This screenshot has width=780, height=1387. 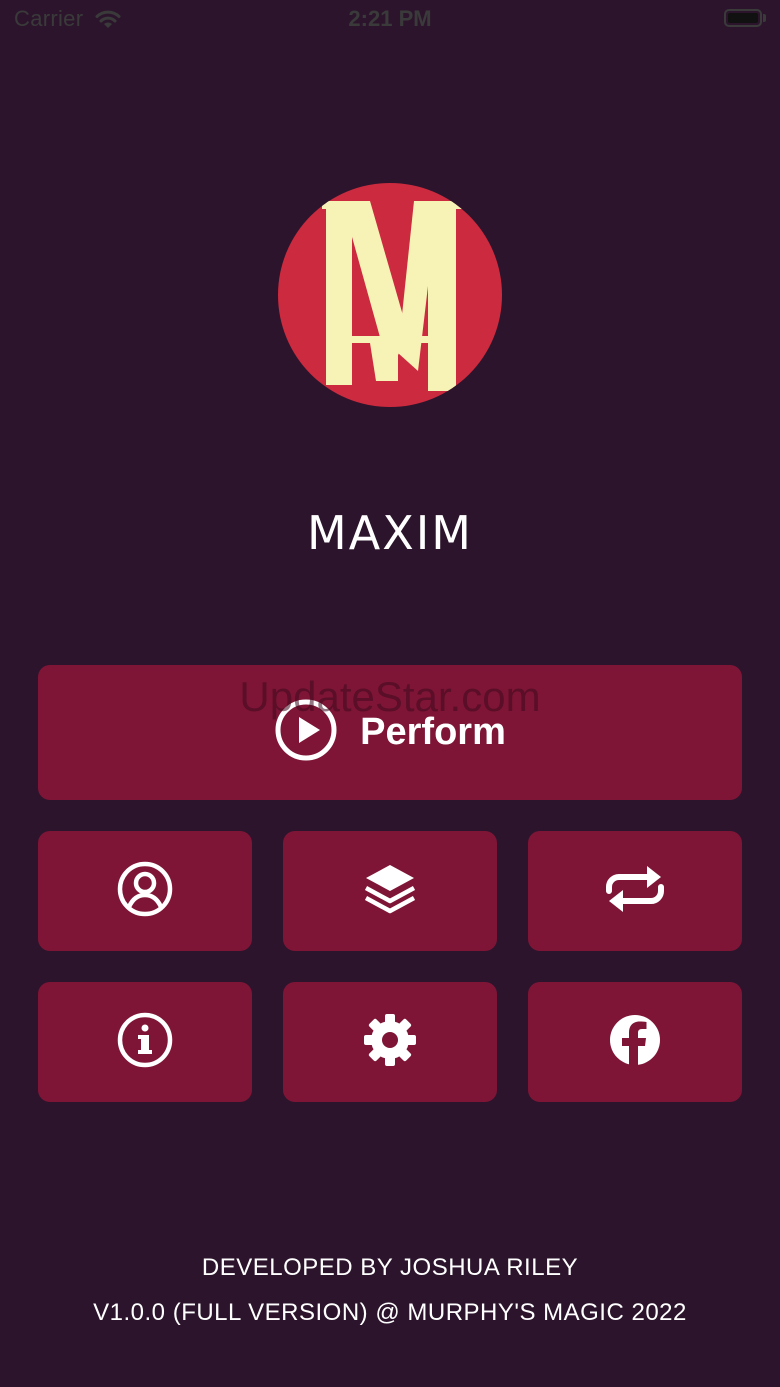 What do you see at coordinates (743, 18) in the screenshot?
I see `battery-icon` at bounding box center [743, 18].